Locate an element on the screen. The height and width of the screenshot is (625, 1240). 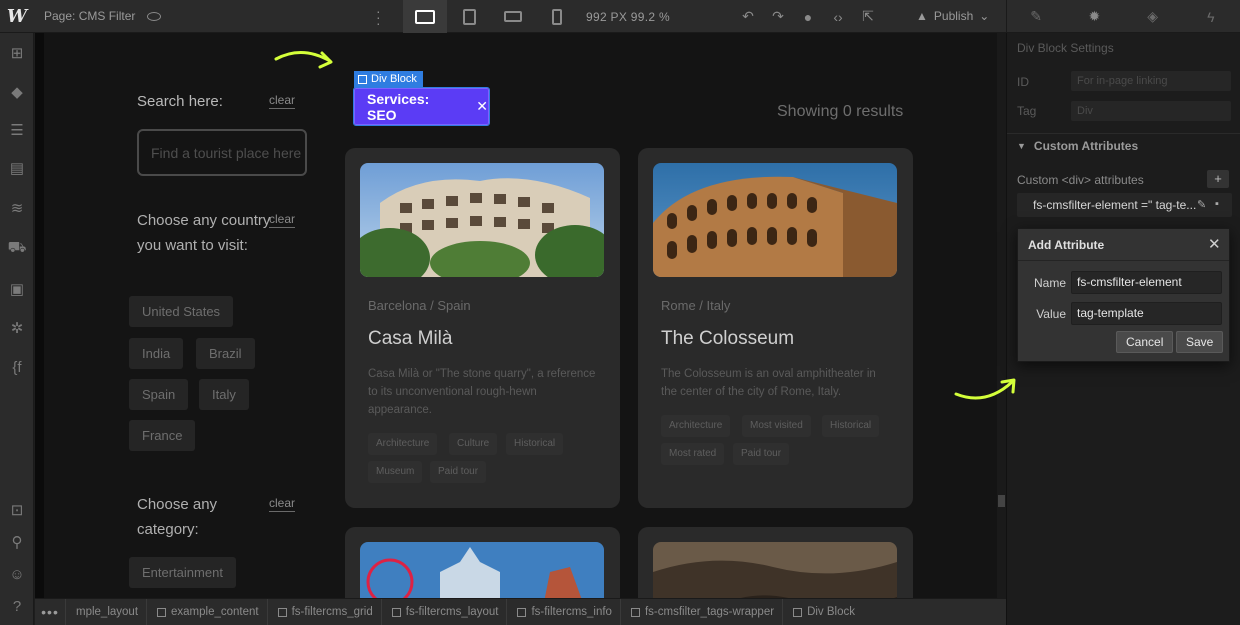
more-crumbs-icon: ••• is located at coordinates (50, 612).